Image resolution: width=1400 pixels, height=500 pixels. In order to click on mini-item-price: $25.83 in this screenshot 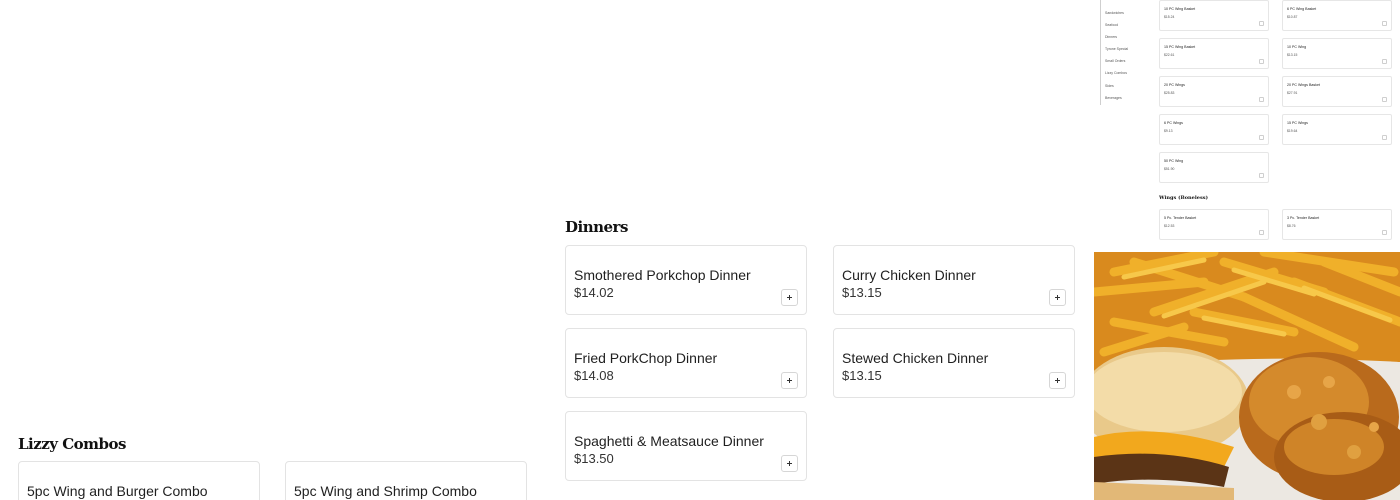, I will do `click(1169, 93)`.